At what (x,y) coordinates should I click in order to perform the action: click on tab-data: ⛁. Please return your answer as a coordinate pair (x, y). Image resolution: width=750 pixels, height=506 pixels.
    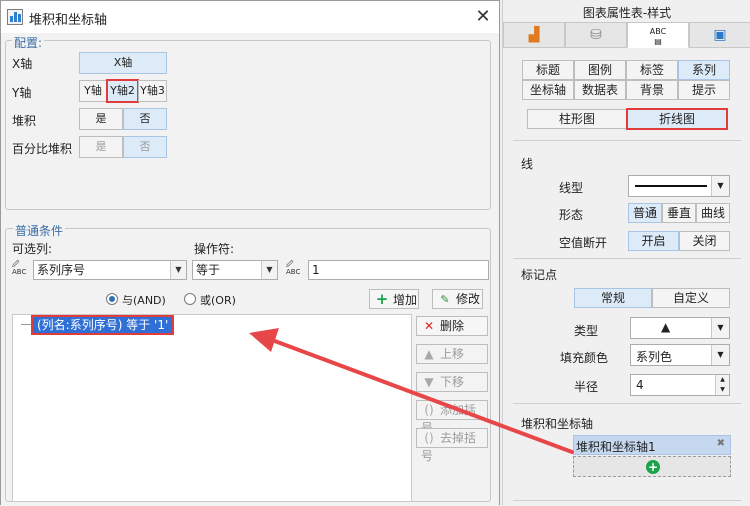
    Looking at the image, I should click on (596, 35).